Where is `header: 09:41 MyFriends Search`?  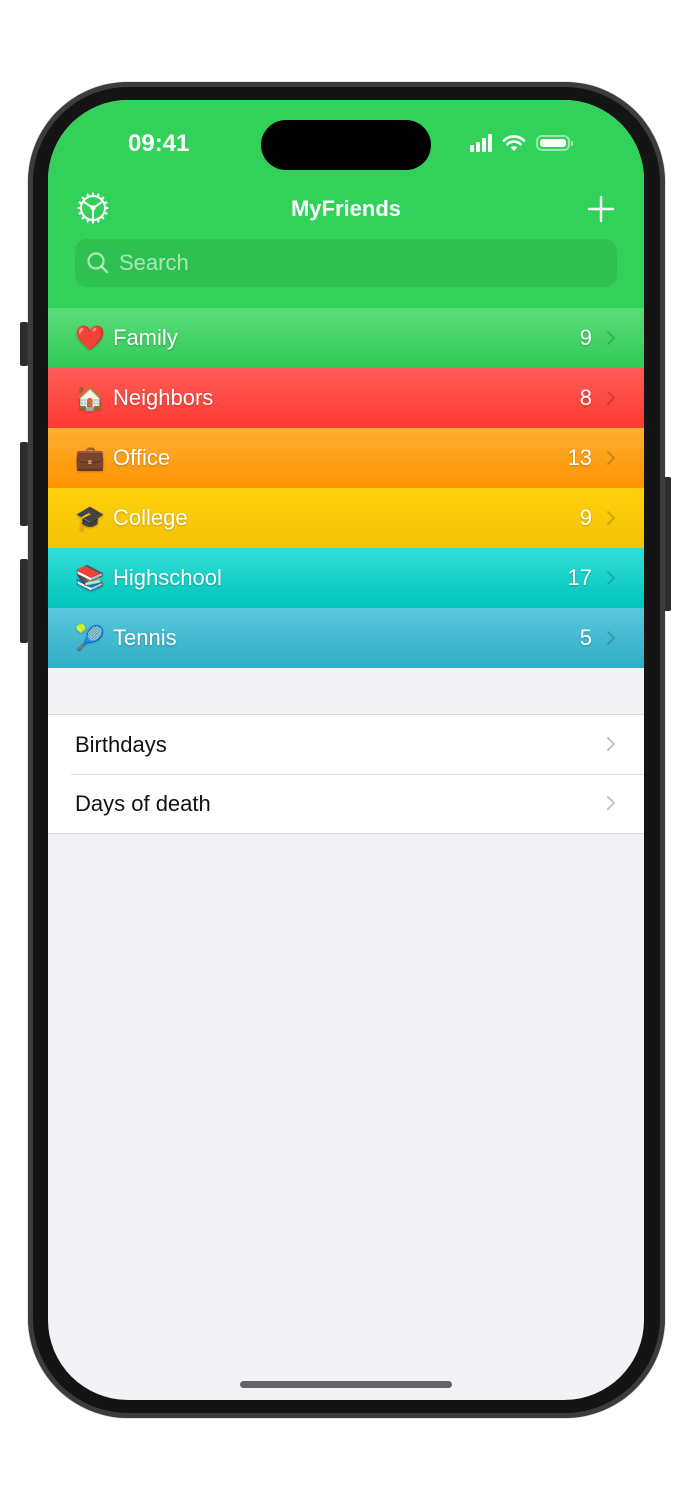 header: 09:41 MyFriends Search is located at coordinates (346, 204).